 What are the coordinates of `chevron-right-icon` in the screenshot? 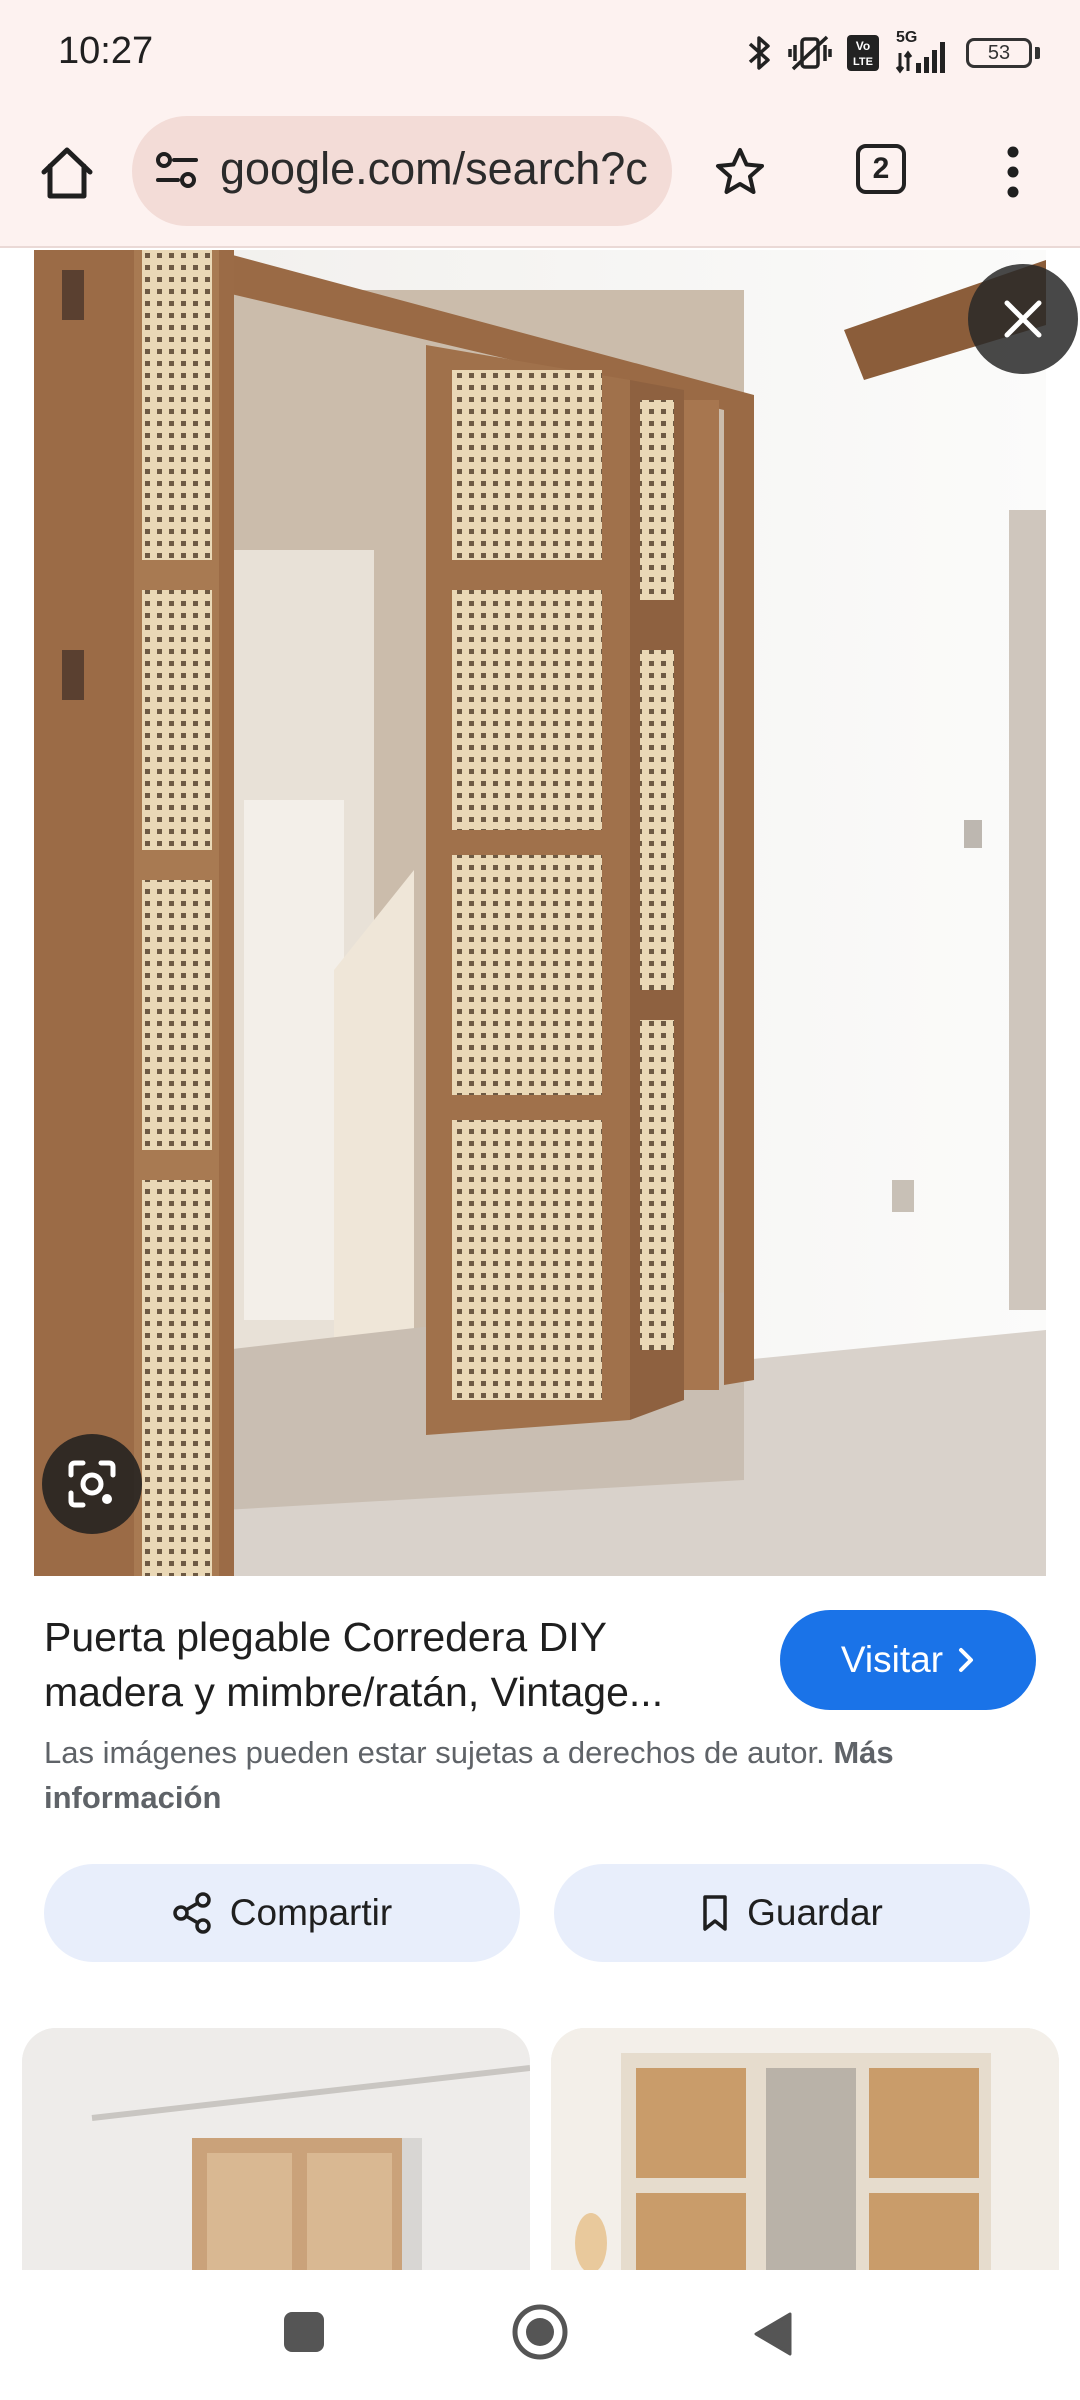 It's located at (966, 1660).